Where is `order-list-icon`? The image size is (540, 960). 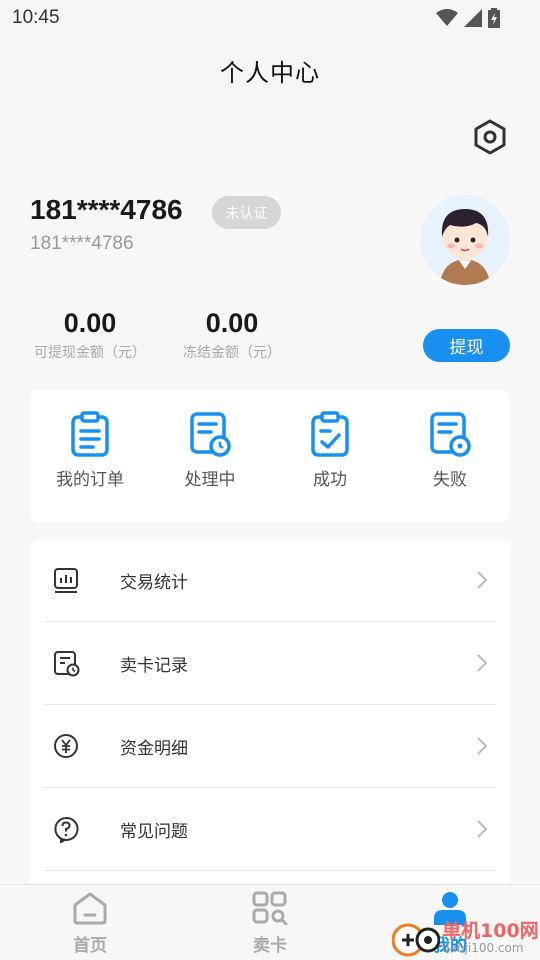 order-list-icon is located at coordinates (90, 434).